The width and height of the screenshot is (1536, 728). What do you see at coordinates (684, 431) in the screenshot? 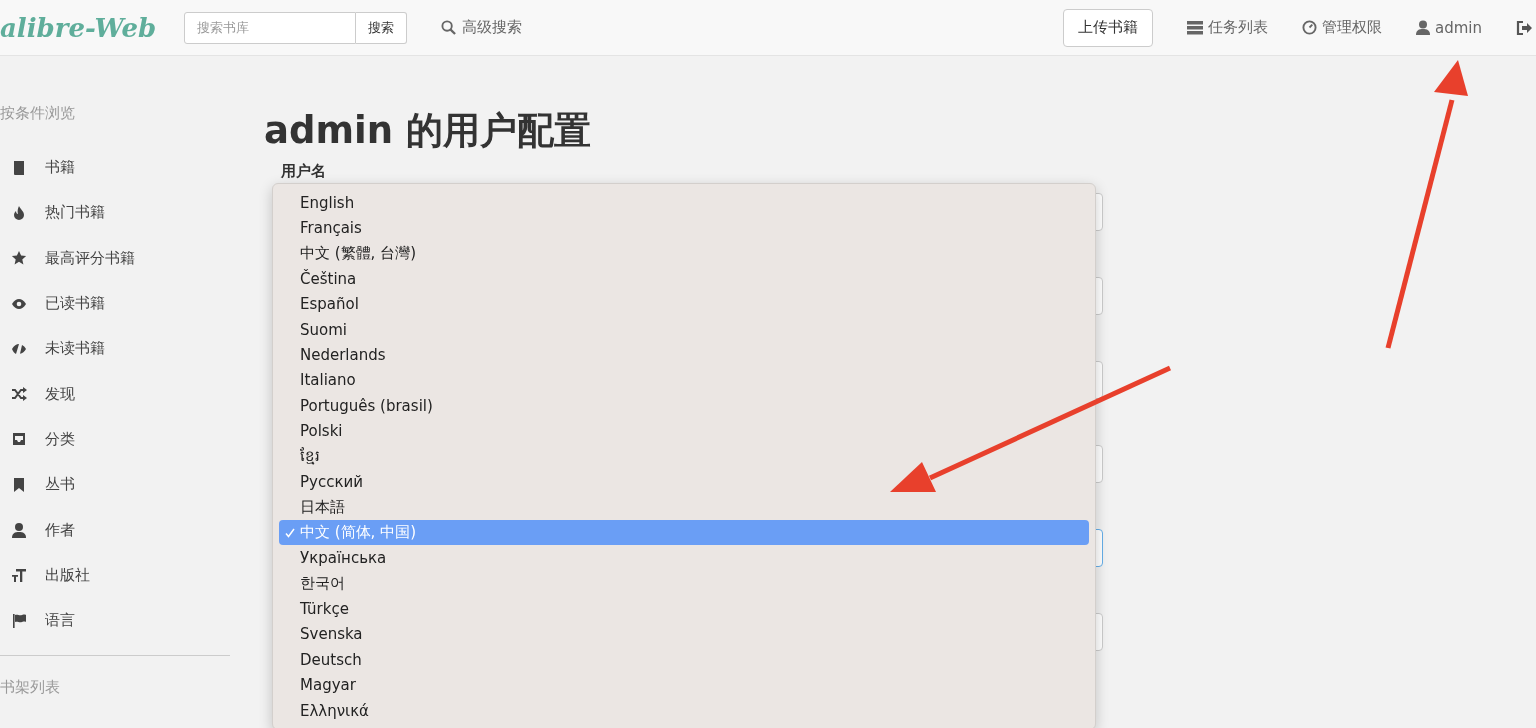
I see `menu-option: Polski` at bounding box center [684, 431].